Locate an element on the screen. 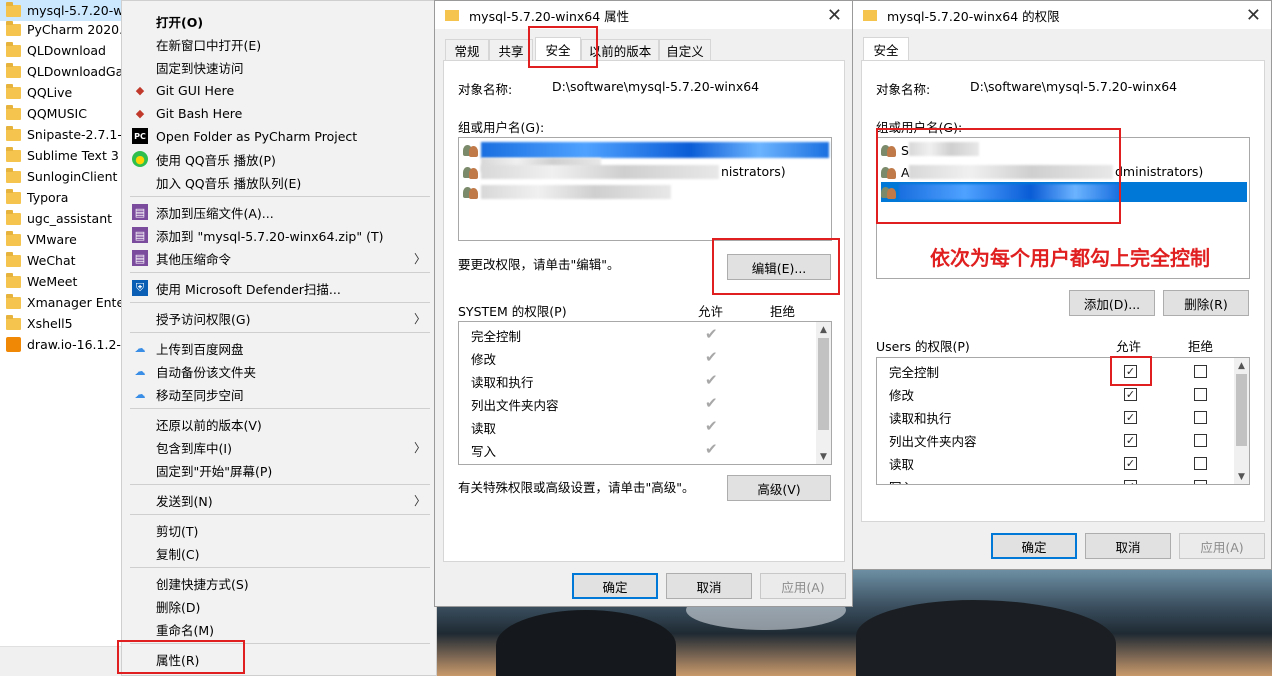 The image size is (1272, 676). remove-button: 删除(R) is located at coordinates (1206, 303).